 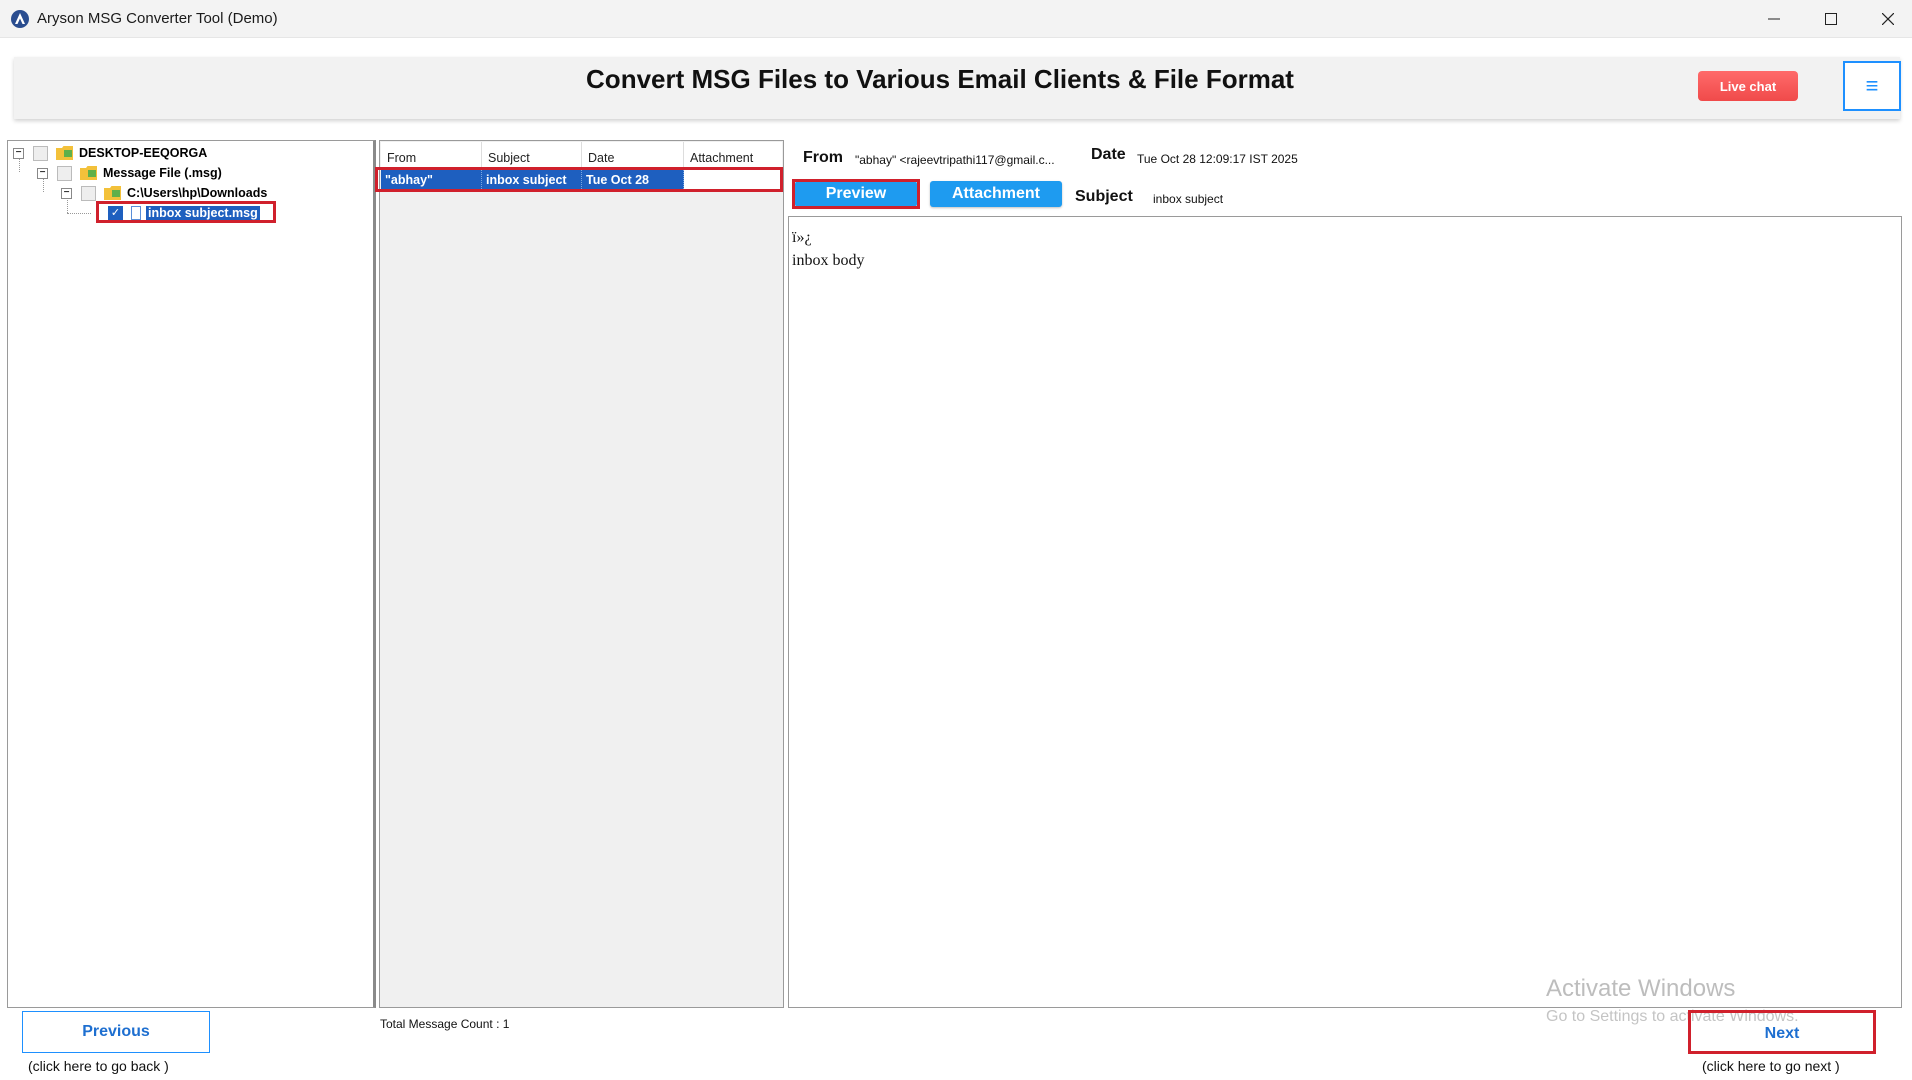 I want to click on live-chat-button: Live chat, so click(x=1748, y=86).